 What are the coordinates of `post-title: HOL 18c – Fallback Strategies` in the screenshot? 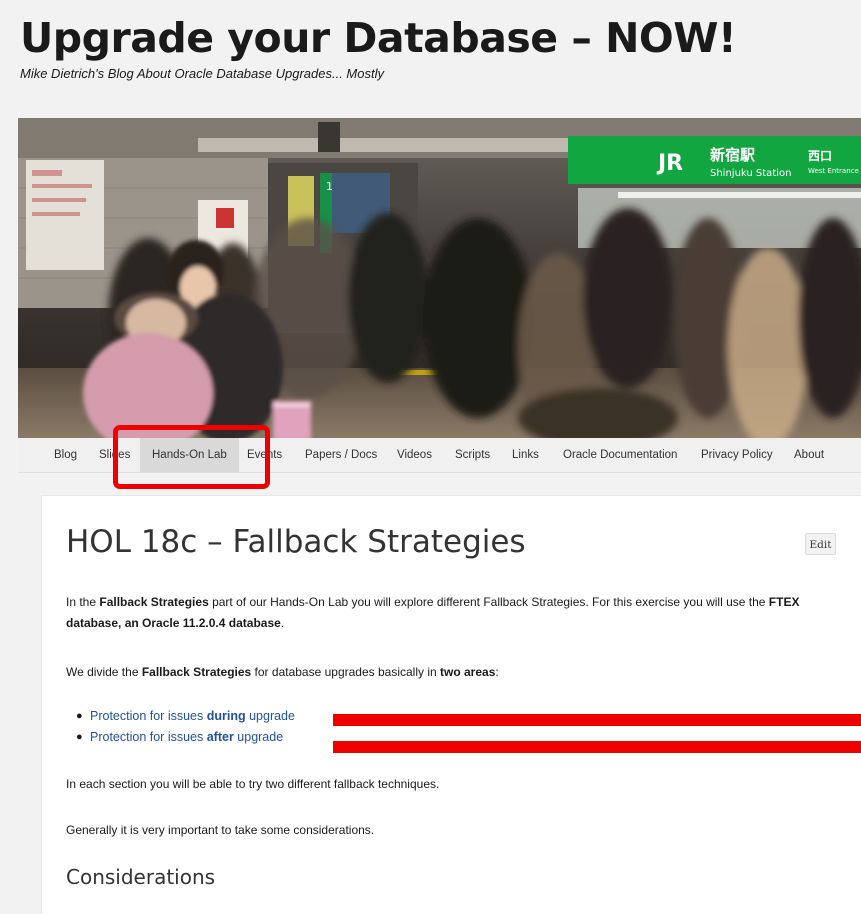 It's located at (296, 542).